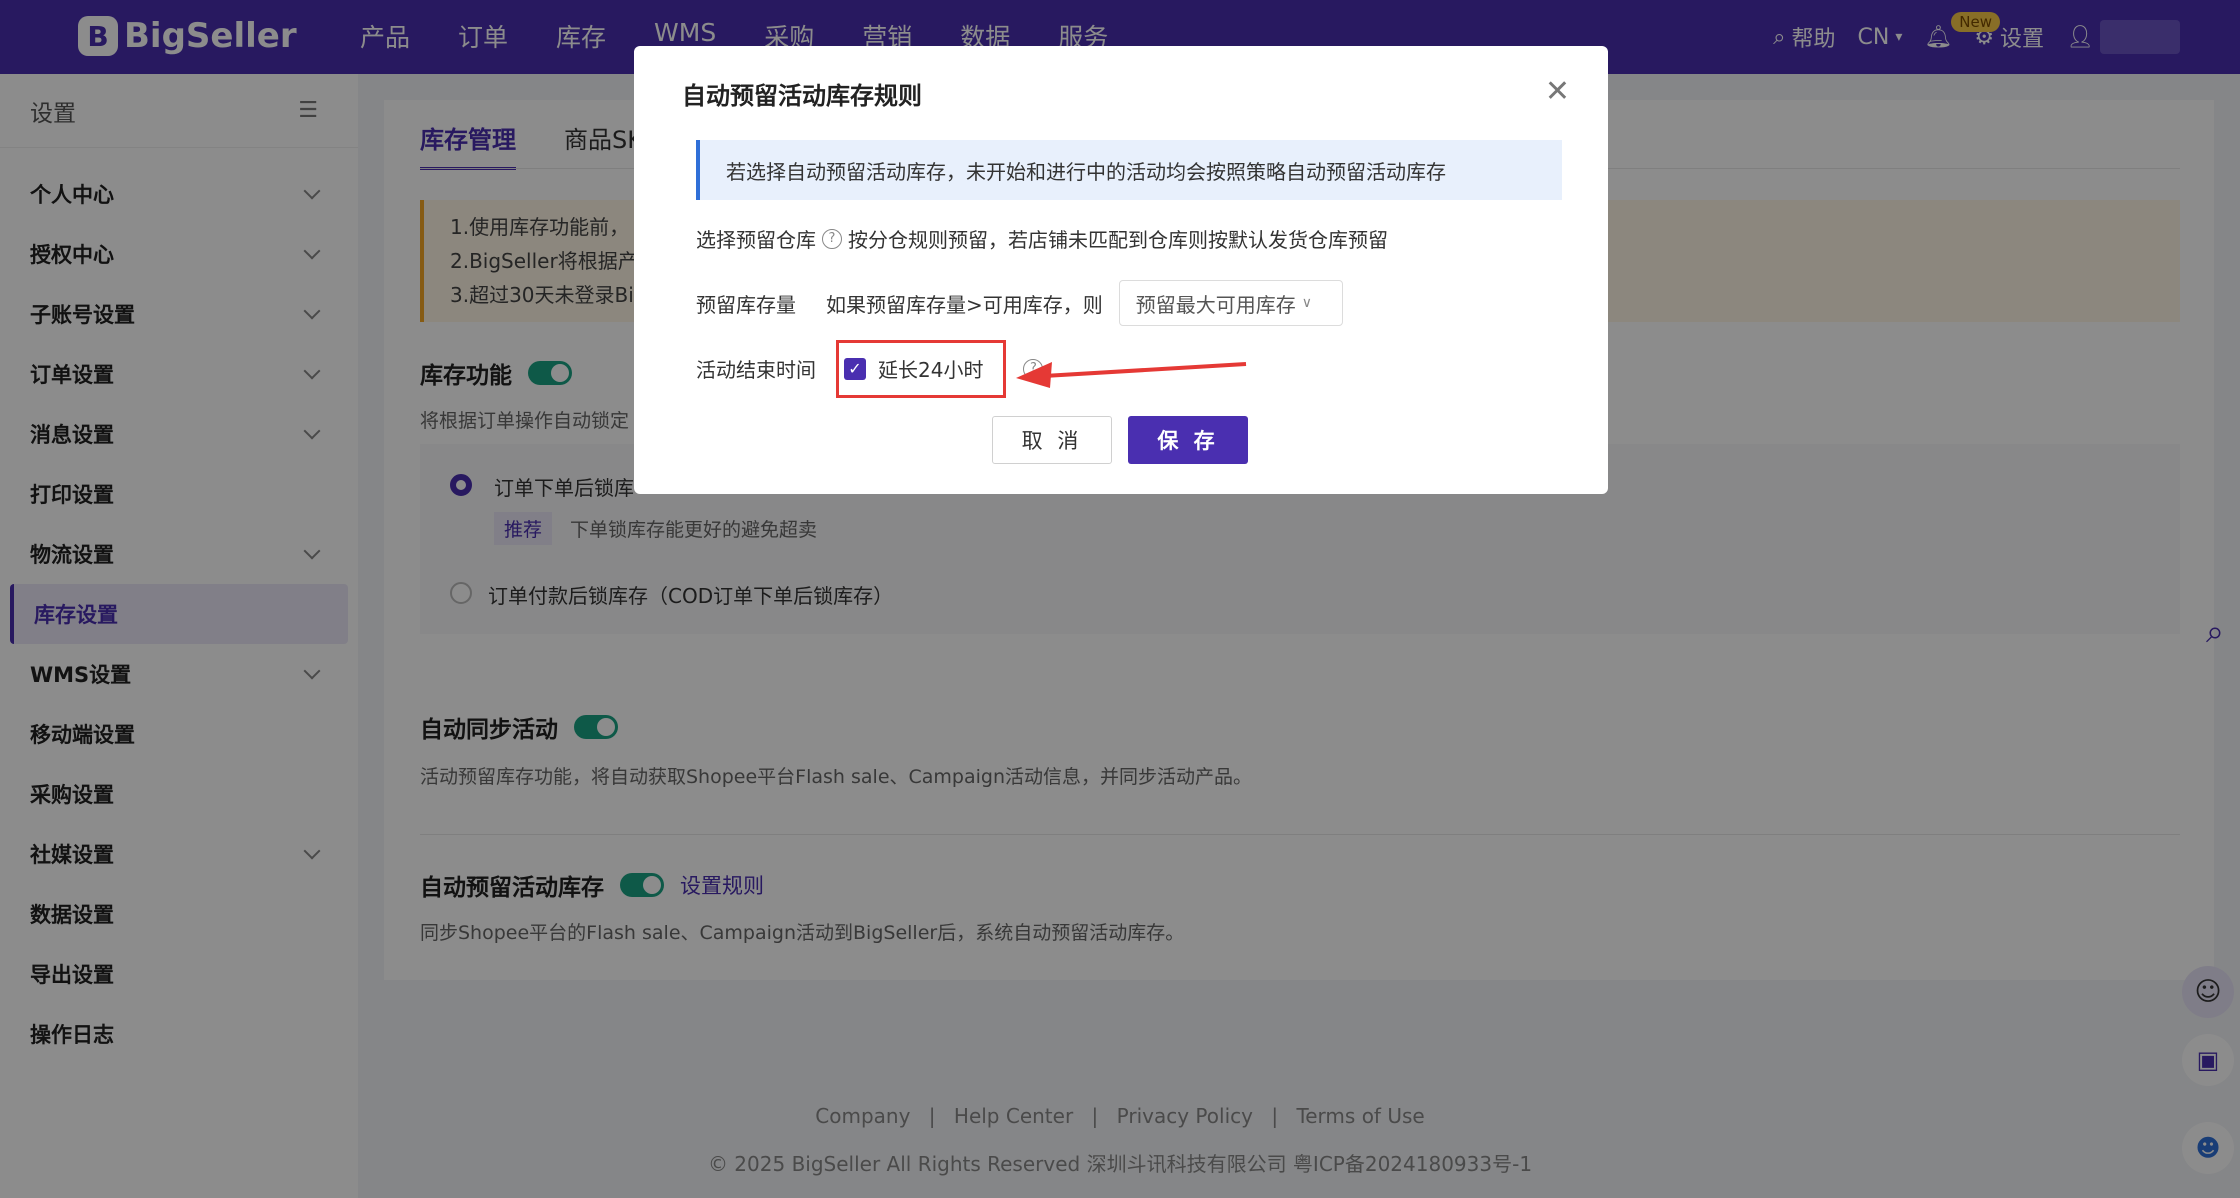 The width and height of the screenshot is (2240, 1198). What do you see at coordinates (1129, 170) in the screenshot?
I see `modal-info-banner: 若选择自动预留活动库存，未开始和进行中的活动均会按照策略自动预留活动库存` at bounding box center [1129, 170].